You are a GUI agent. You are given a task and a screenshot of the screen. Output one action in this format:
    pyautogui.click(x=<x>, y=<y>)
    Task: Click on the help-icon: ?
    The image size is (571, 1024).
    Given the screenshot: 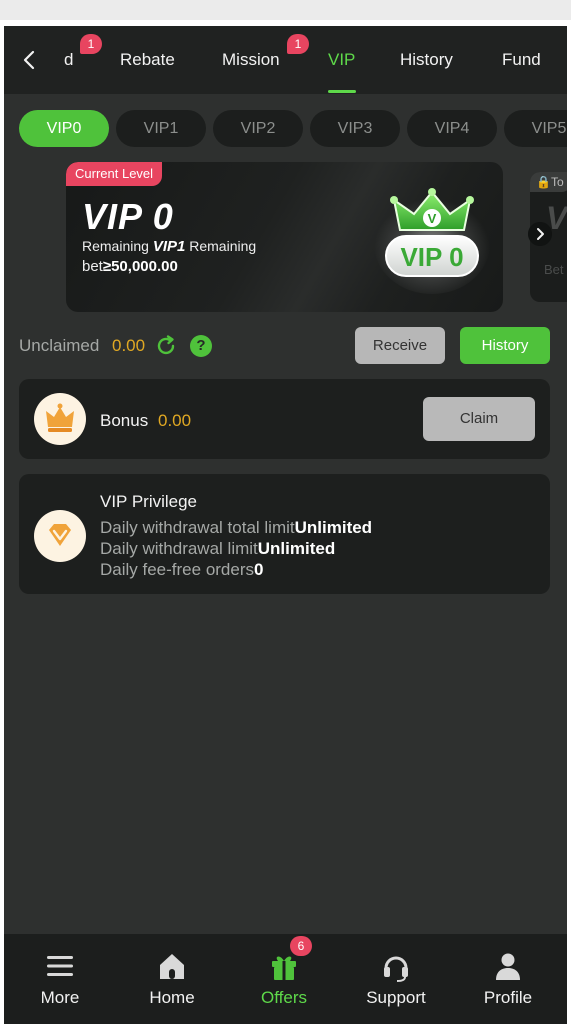 What is the action you would take?
    pyautogui.click(x=201, y=346)
    